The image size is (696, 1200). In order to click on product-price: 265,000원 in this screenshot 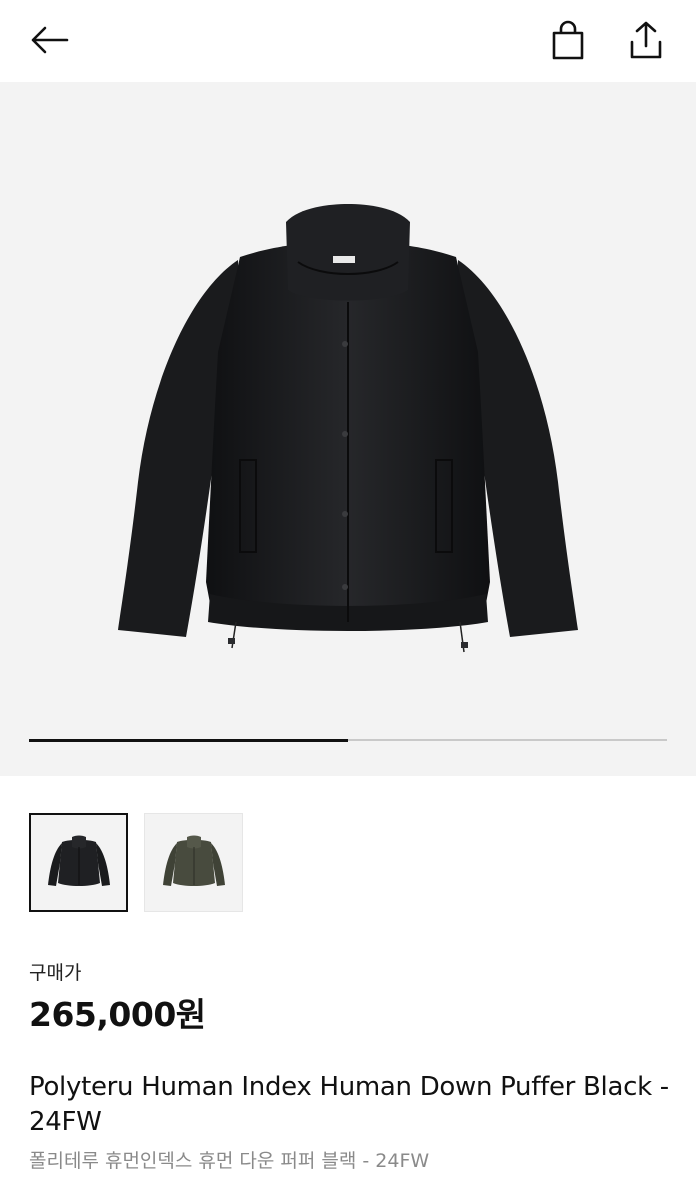, I will do `click(117, 1014)`.